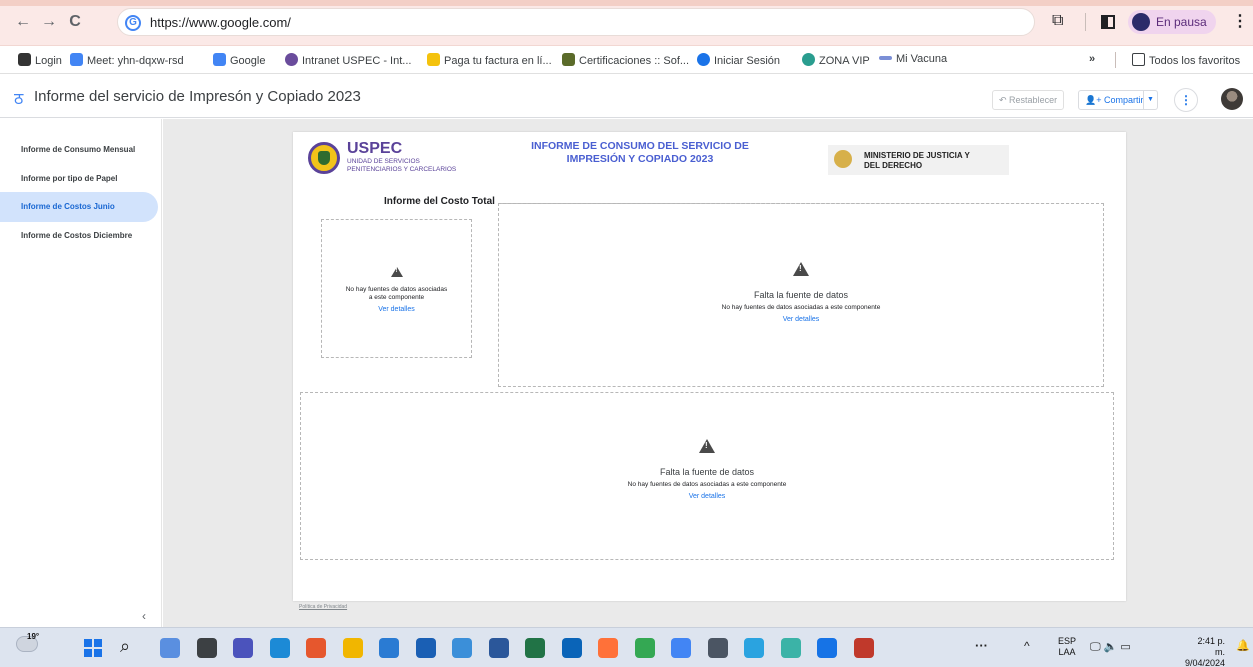  Describe the element at coordinates (1181, 22) in the screenshot. I see `profile-status: En pausa` at that location.